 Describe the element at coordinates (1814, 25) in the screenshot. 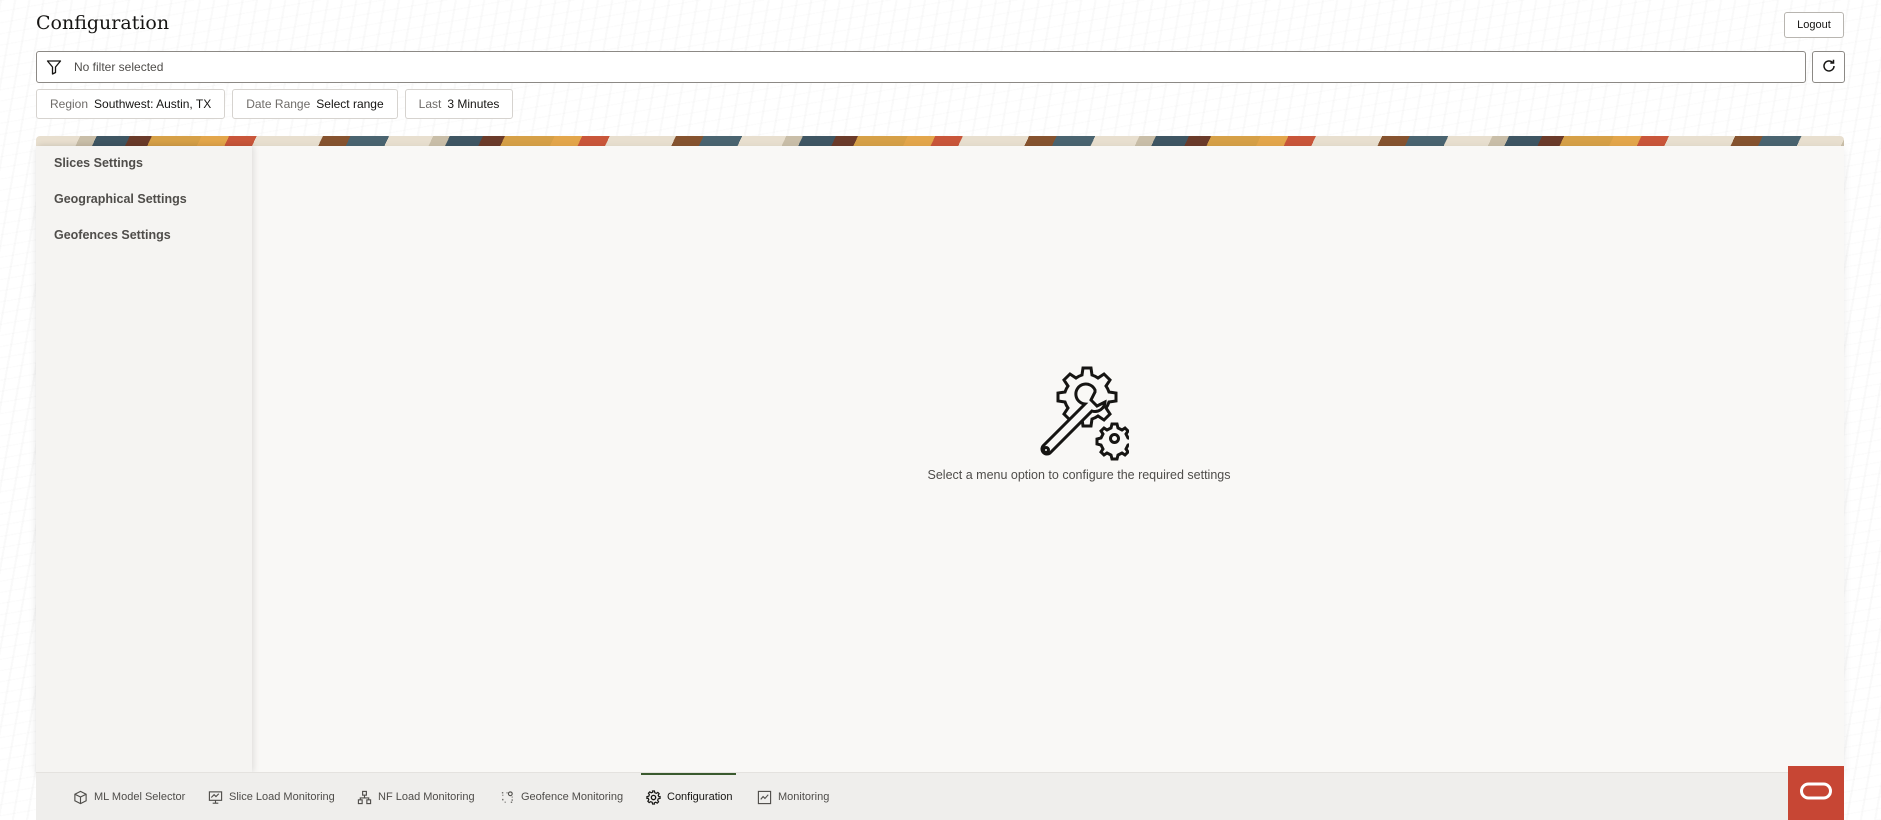

I see `logout-button: Logout` at that location.